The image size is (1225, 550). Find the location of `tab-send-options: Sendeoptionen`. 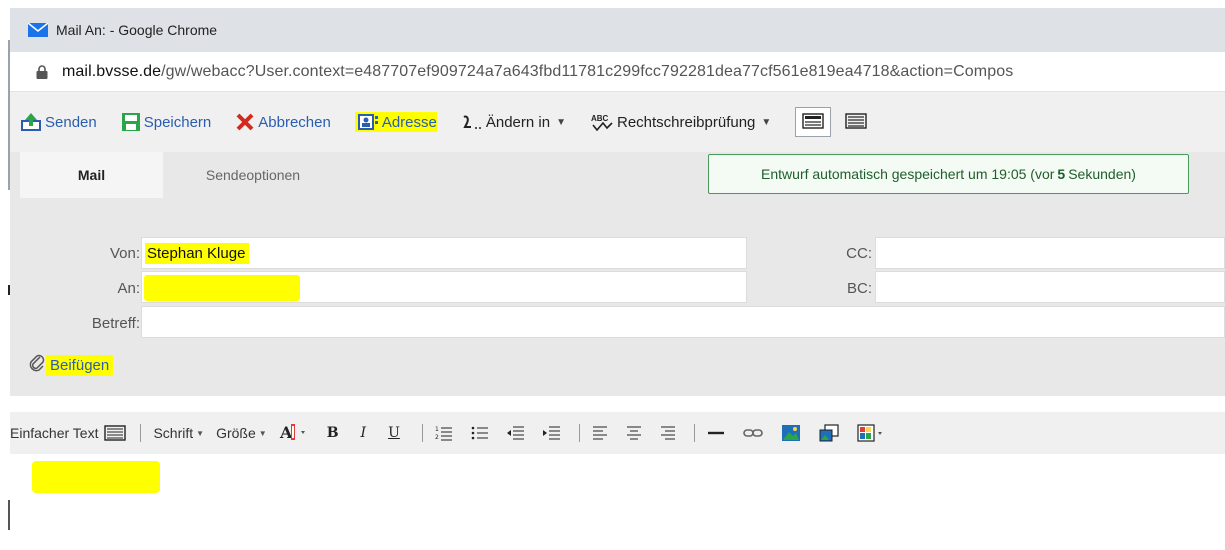

tab-send-options: Sendeoptionen is located at coordinates (253, 175).